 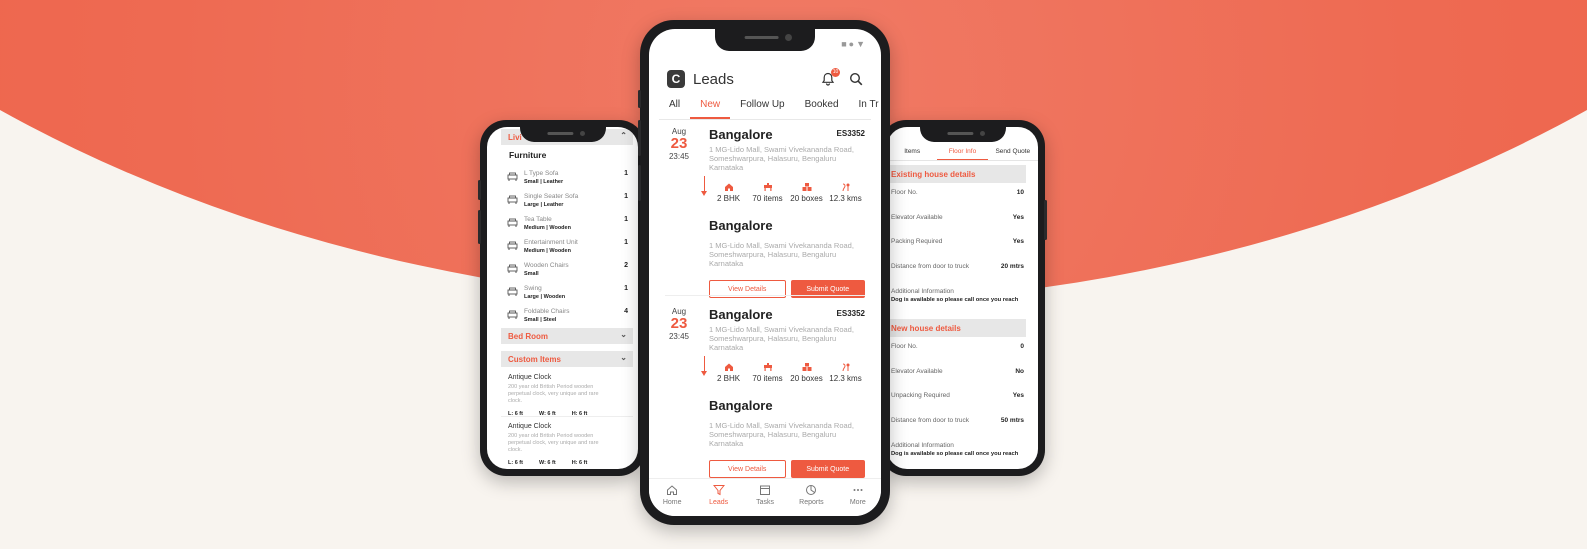 I want to click on furniture-item: Single Seater Sofa Large | Leather 1, so click(x=567, y=203).